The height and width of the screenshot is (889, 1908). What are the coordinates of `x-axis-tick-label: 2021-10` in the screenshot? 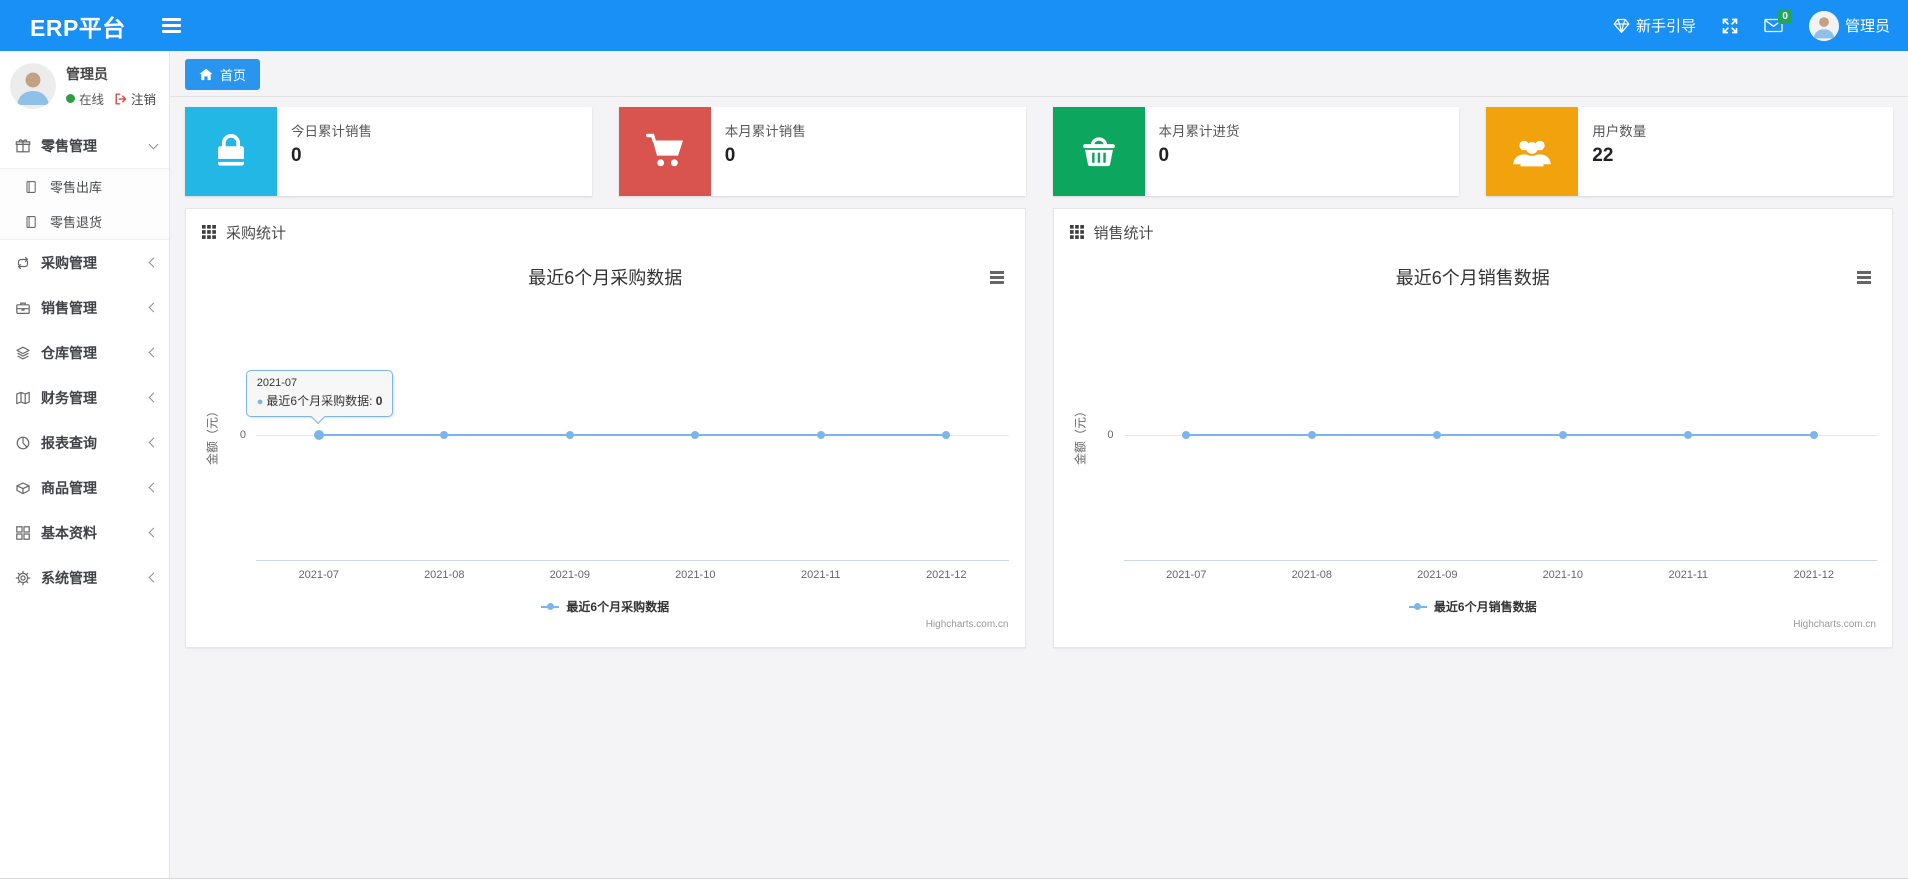 It's located at (1562, 575).